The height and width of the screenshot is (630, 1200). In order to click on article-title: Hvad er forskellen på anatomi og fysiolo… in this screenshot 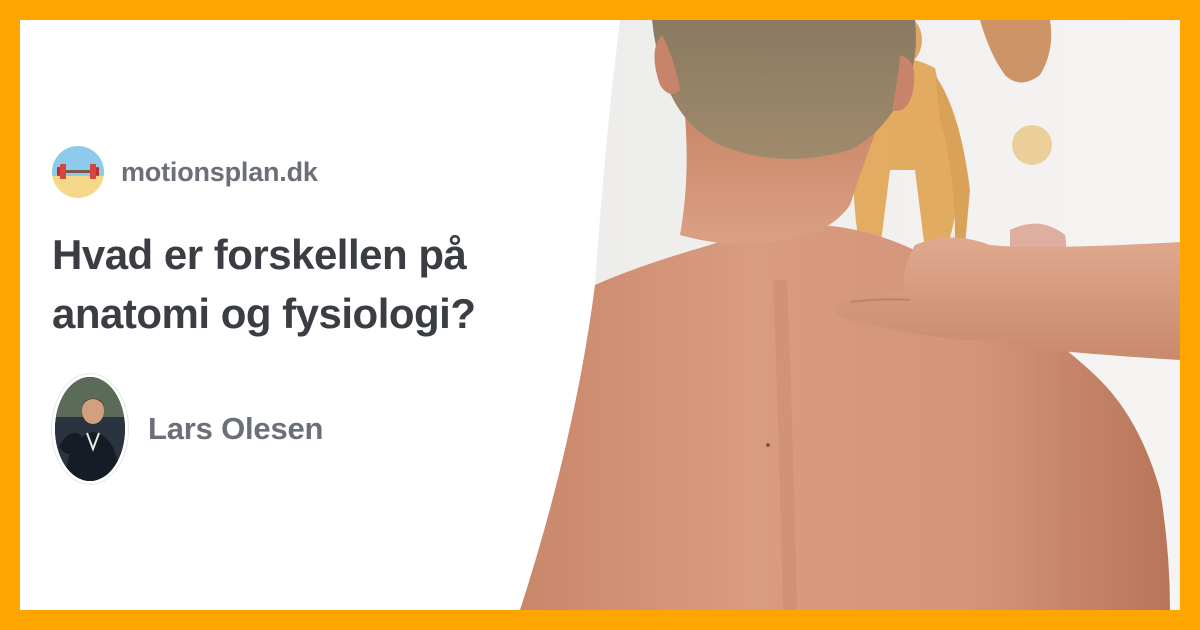, I will do `click(287, 284)`.